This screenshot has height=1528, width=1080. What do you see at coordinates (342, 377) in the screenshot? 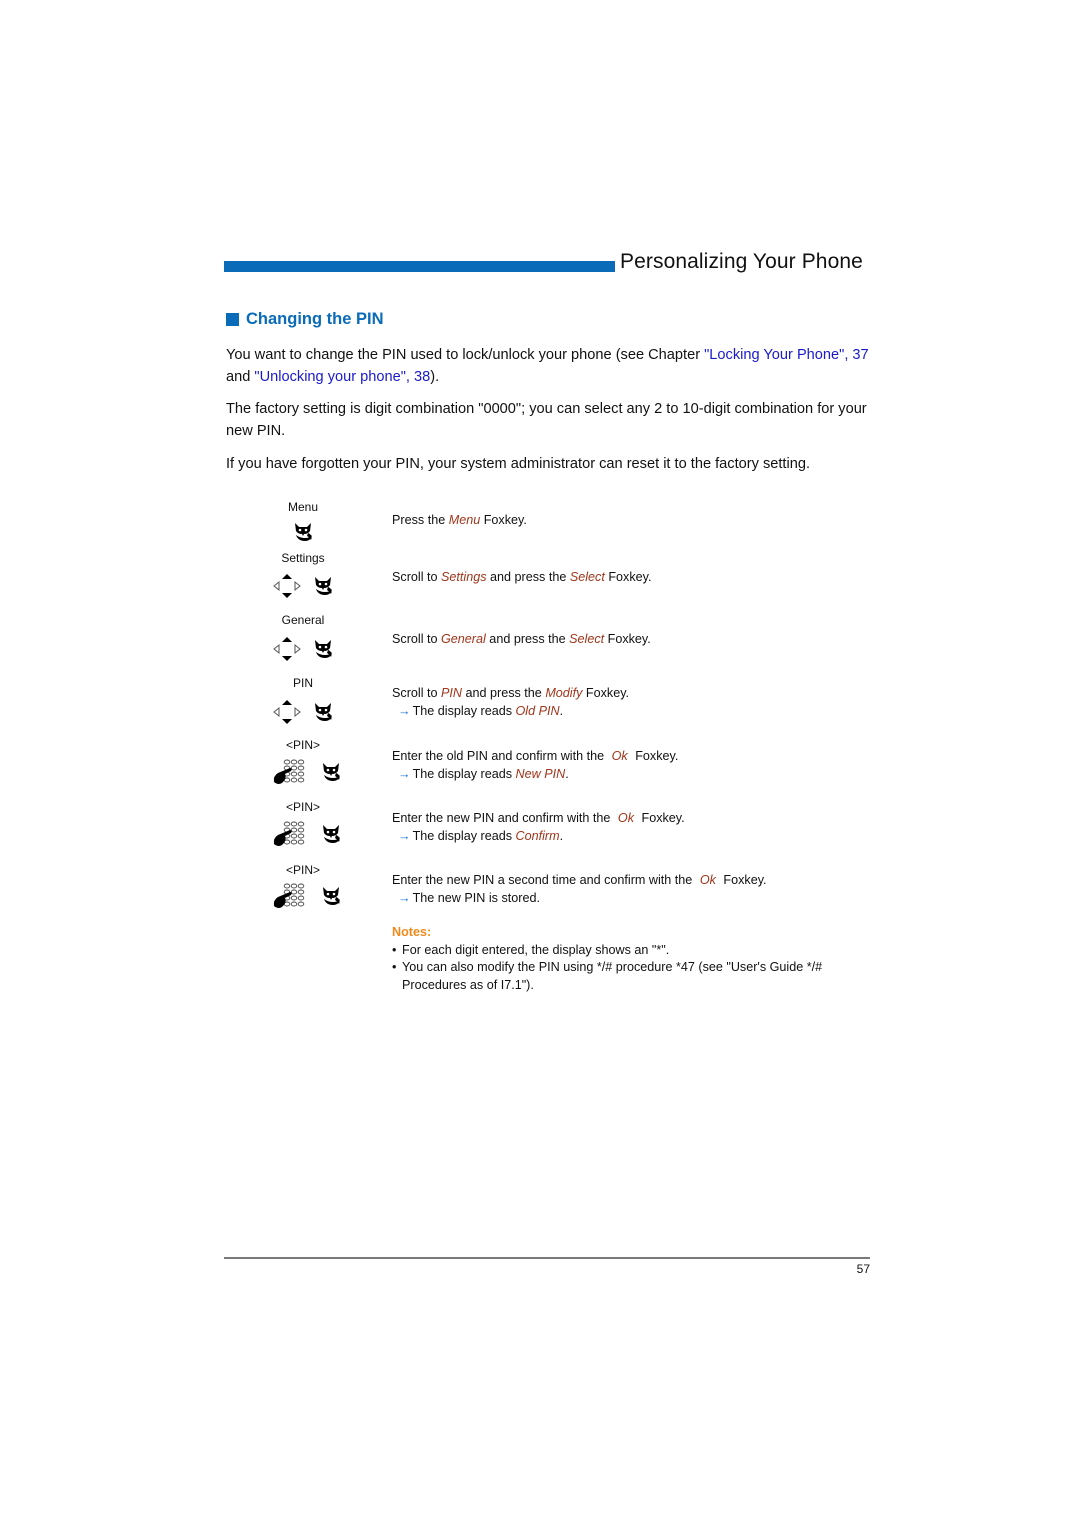
I see `link-unlocking-your-phone: "Unlocking your phone", 38` at bounding box center [342, 377].